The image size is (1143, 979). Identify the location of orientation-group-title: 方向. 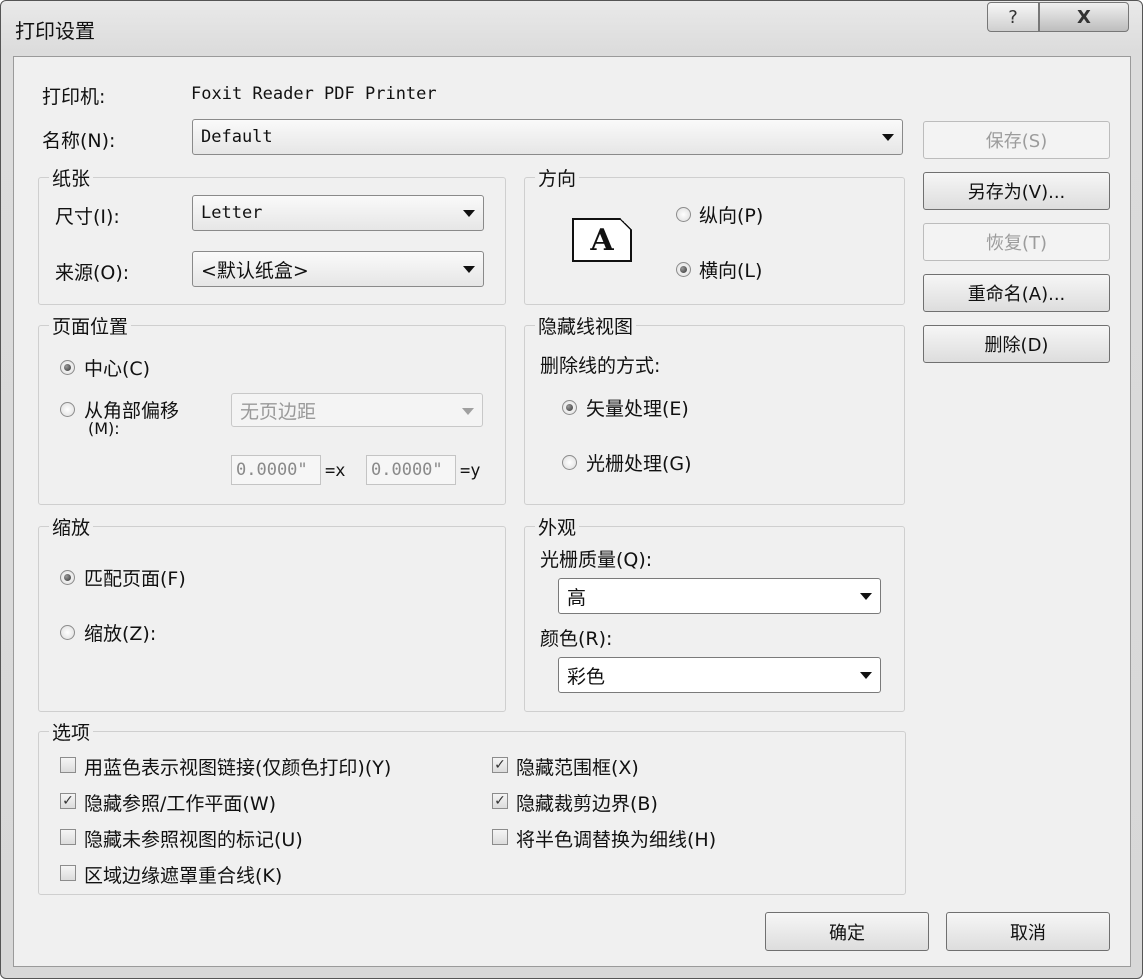
(557, 177).